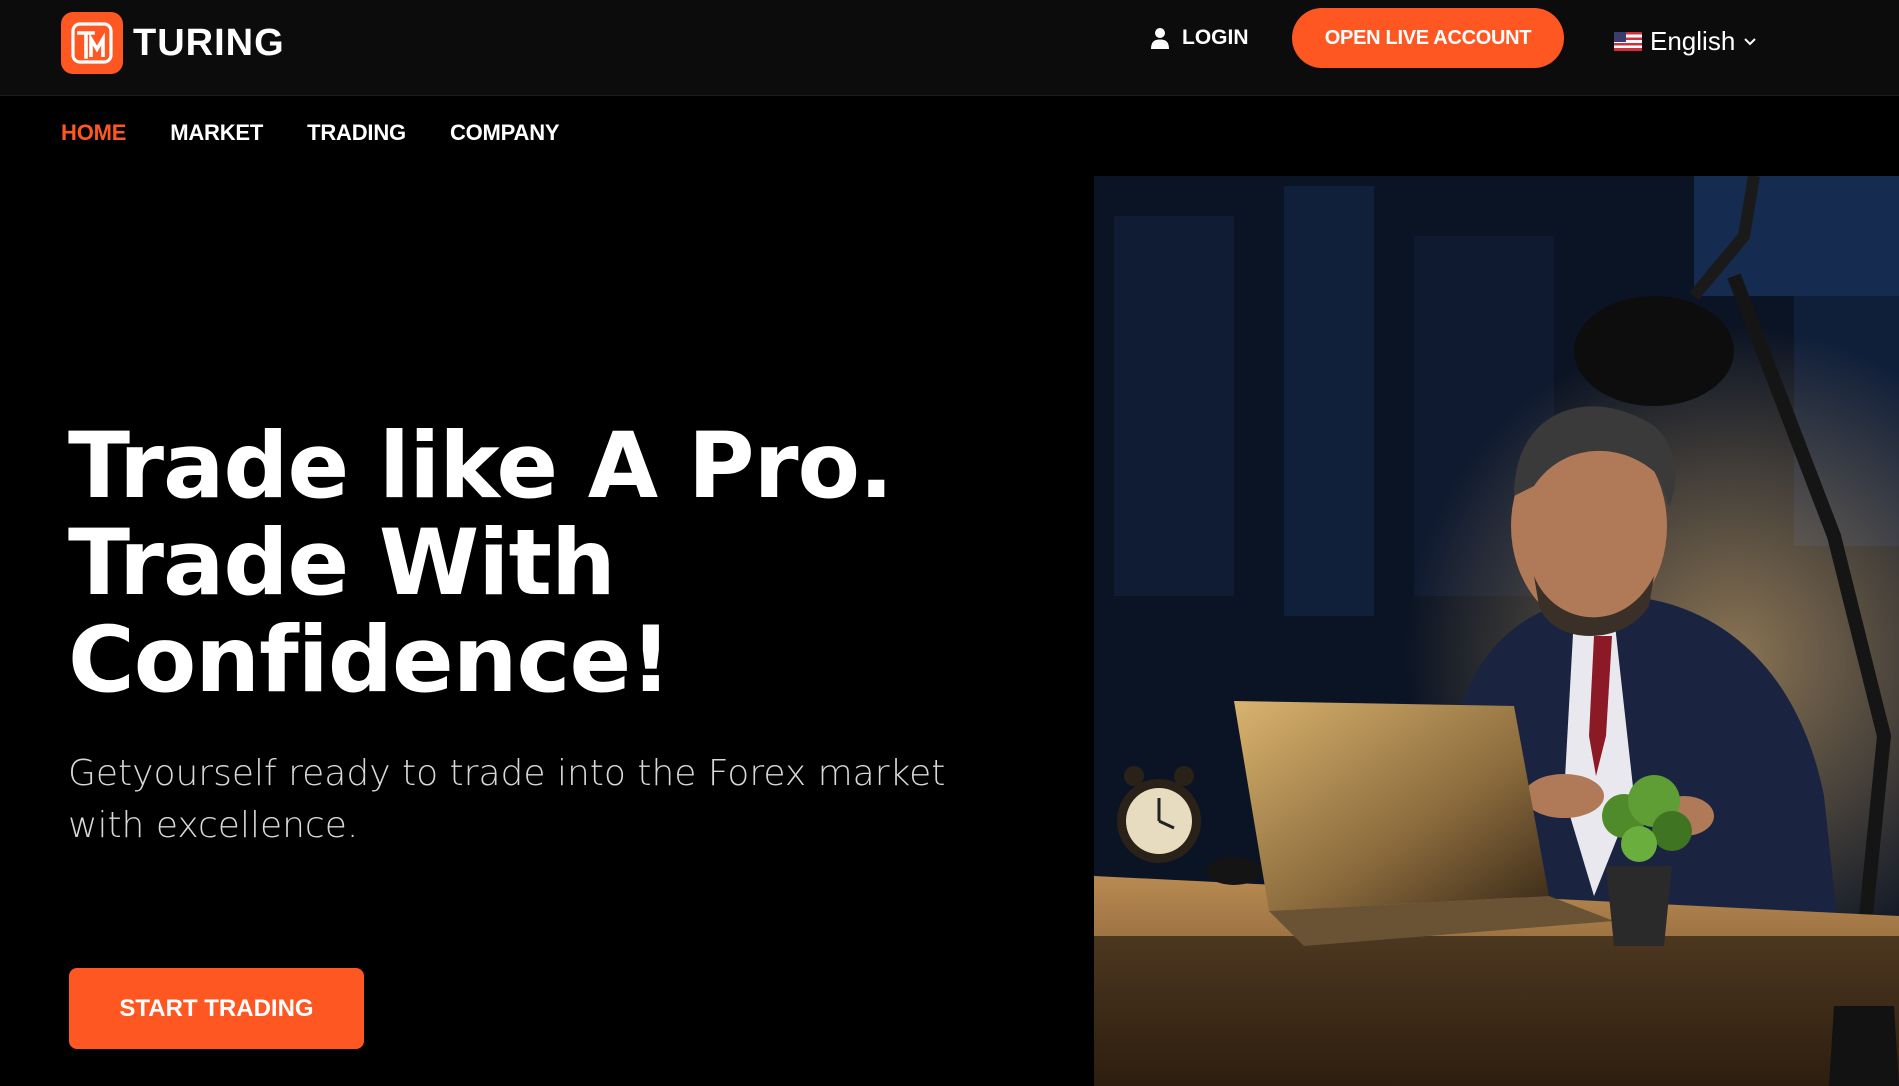 The width and height of the screenshot is (1899, 1086). Describe the element at coordinates (1215, 37) in the screenshot. I see `login-label: LOGIN` at that location.